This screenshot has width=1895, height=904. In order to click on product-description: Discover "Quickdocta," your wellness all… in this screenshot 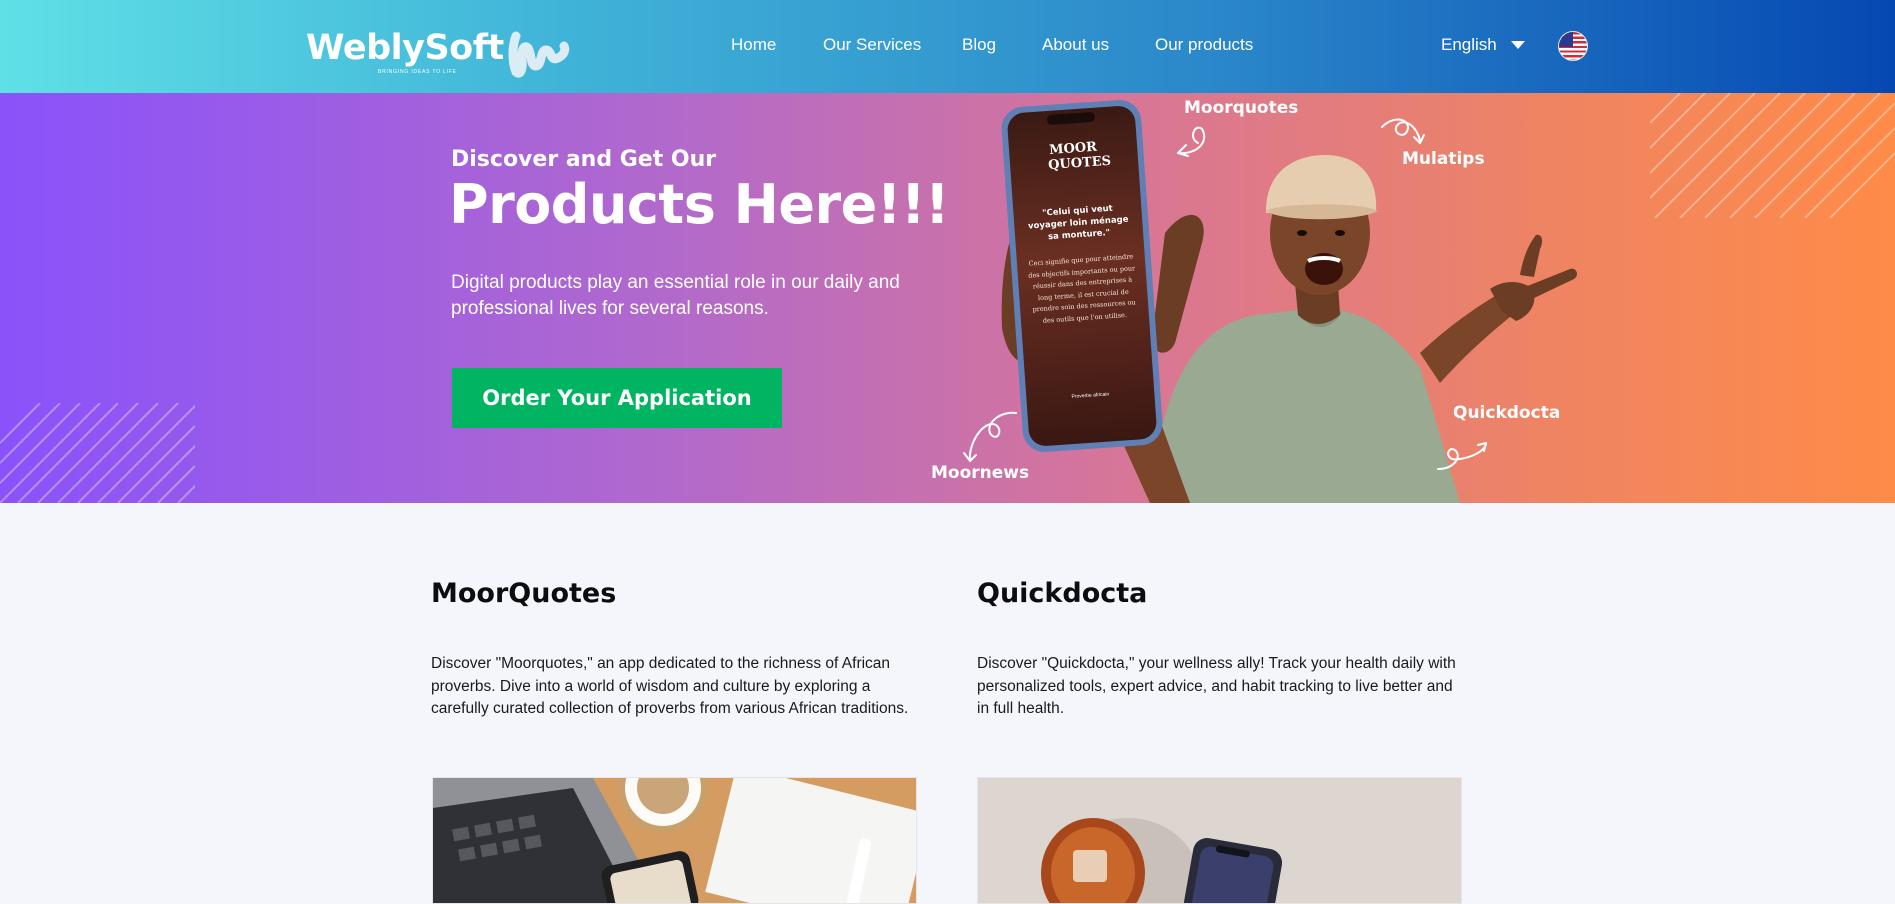, I will do `click(1216, 686)`.